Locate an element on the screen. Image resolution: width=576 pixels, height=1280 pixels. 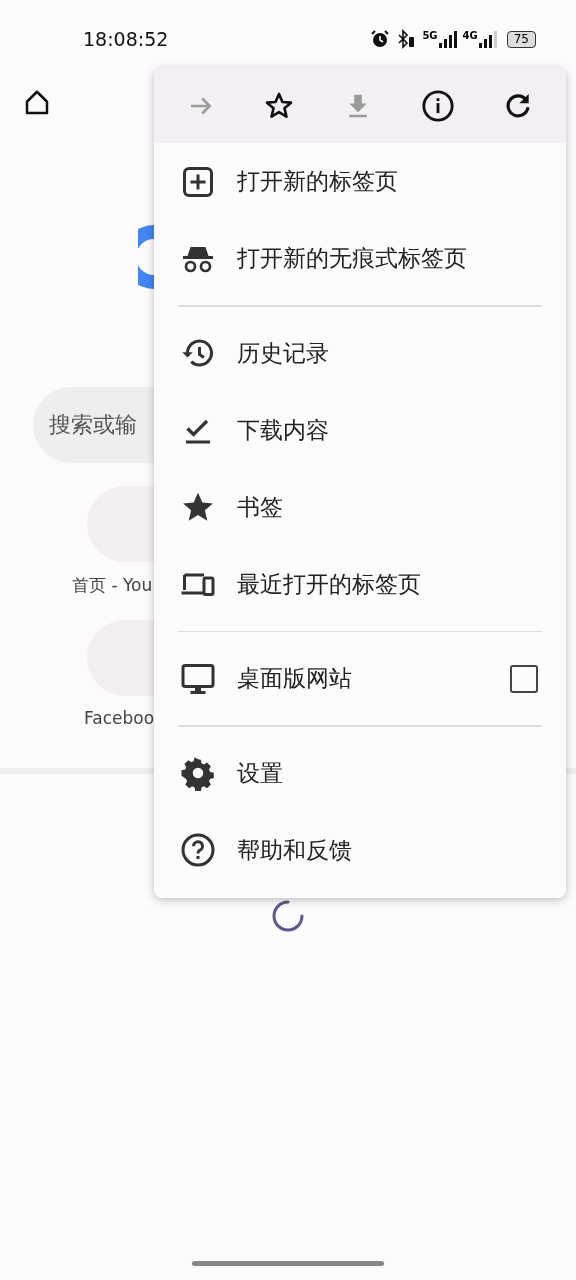
menu-item: 帮助和反馈 is located at coordinates (360, 850).